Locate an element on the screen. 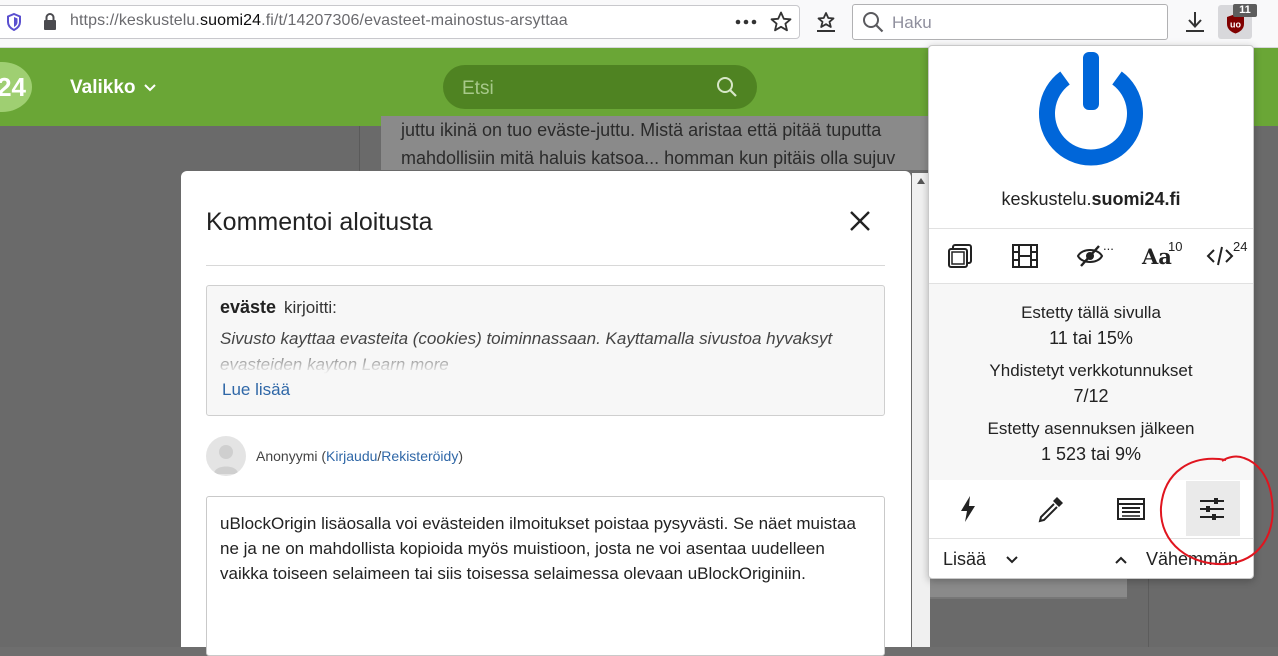 The image size is (1278, 656). quote-wrote-label: kirjoitti: is located at coordinates (310, 307).